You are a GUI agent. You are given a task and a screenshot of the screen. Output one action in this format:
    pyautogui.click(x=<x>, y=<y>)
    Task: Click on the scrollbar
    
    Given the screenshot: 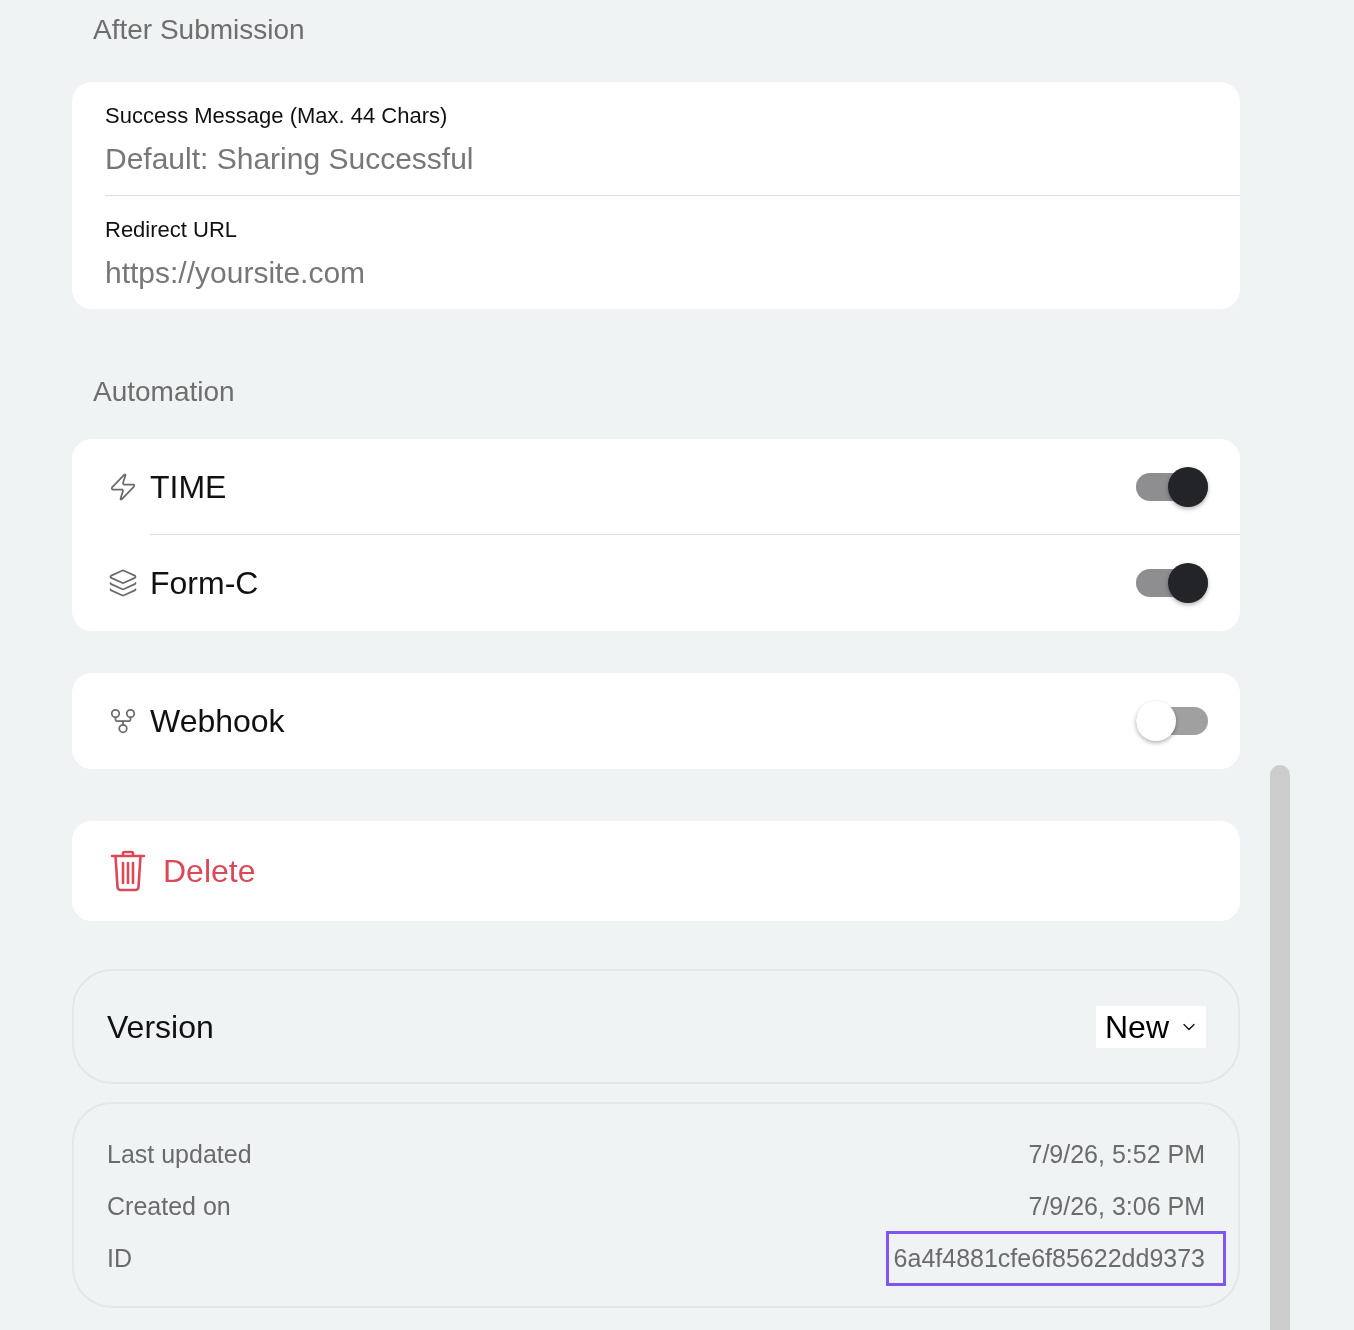 What is the action you would take?
    pyautogui.click(x=1280, y=1047)
    